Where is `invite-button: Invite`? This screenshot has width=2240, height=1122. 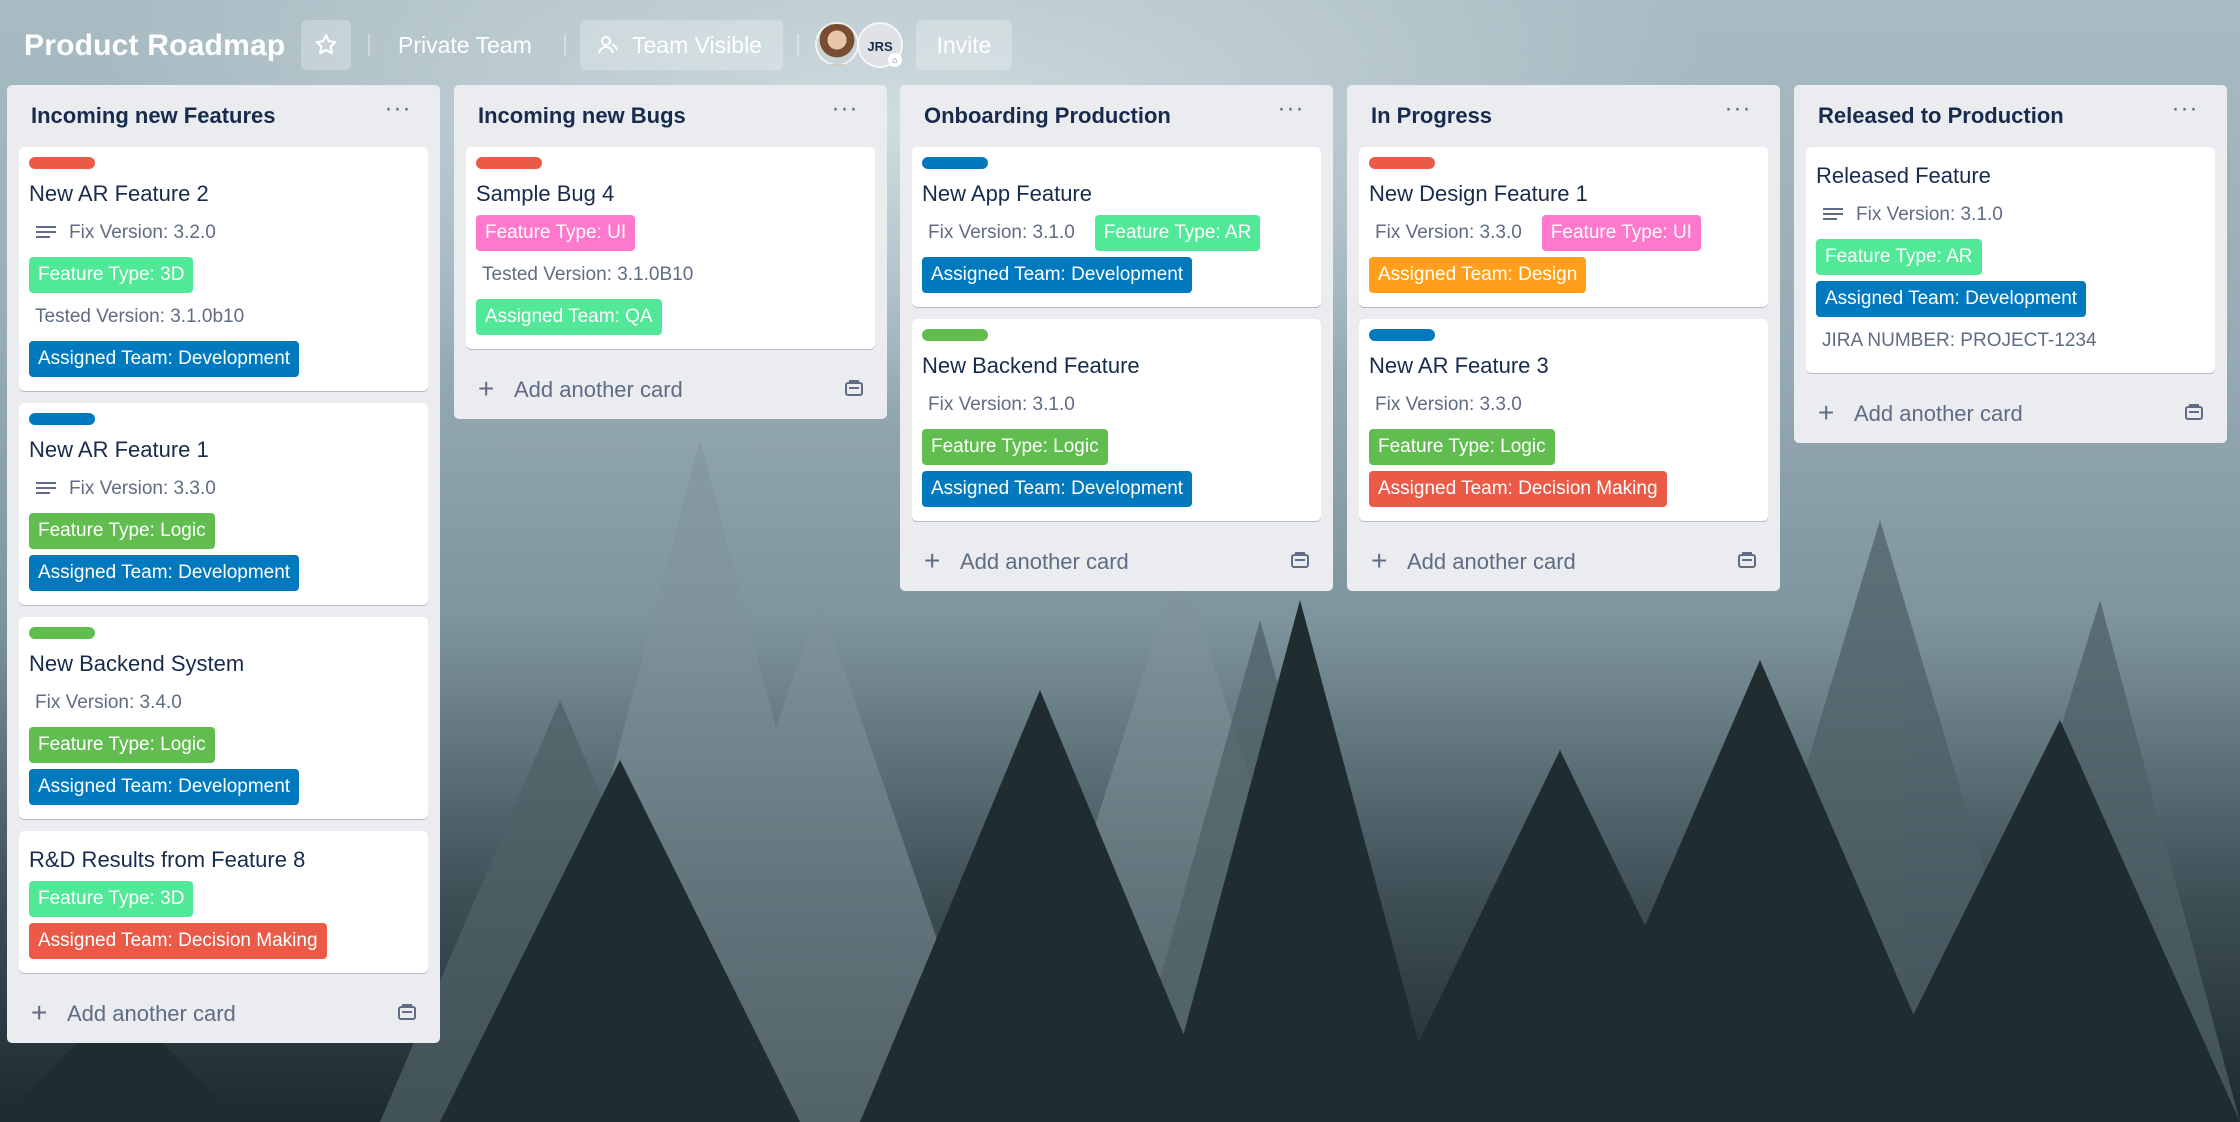 invite-button: Invite is located at coordinates (964, 45).